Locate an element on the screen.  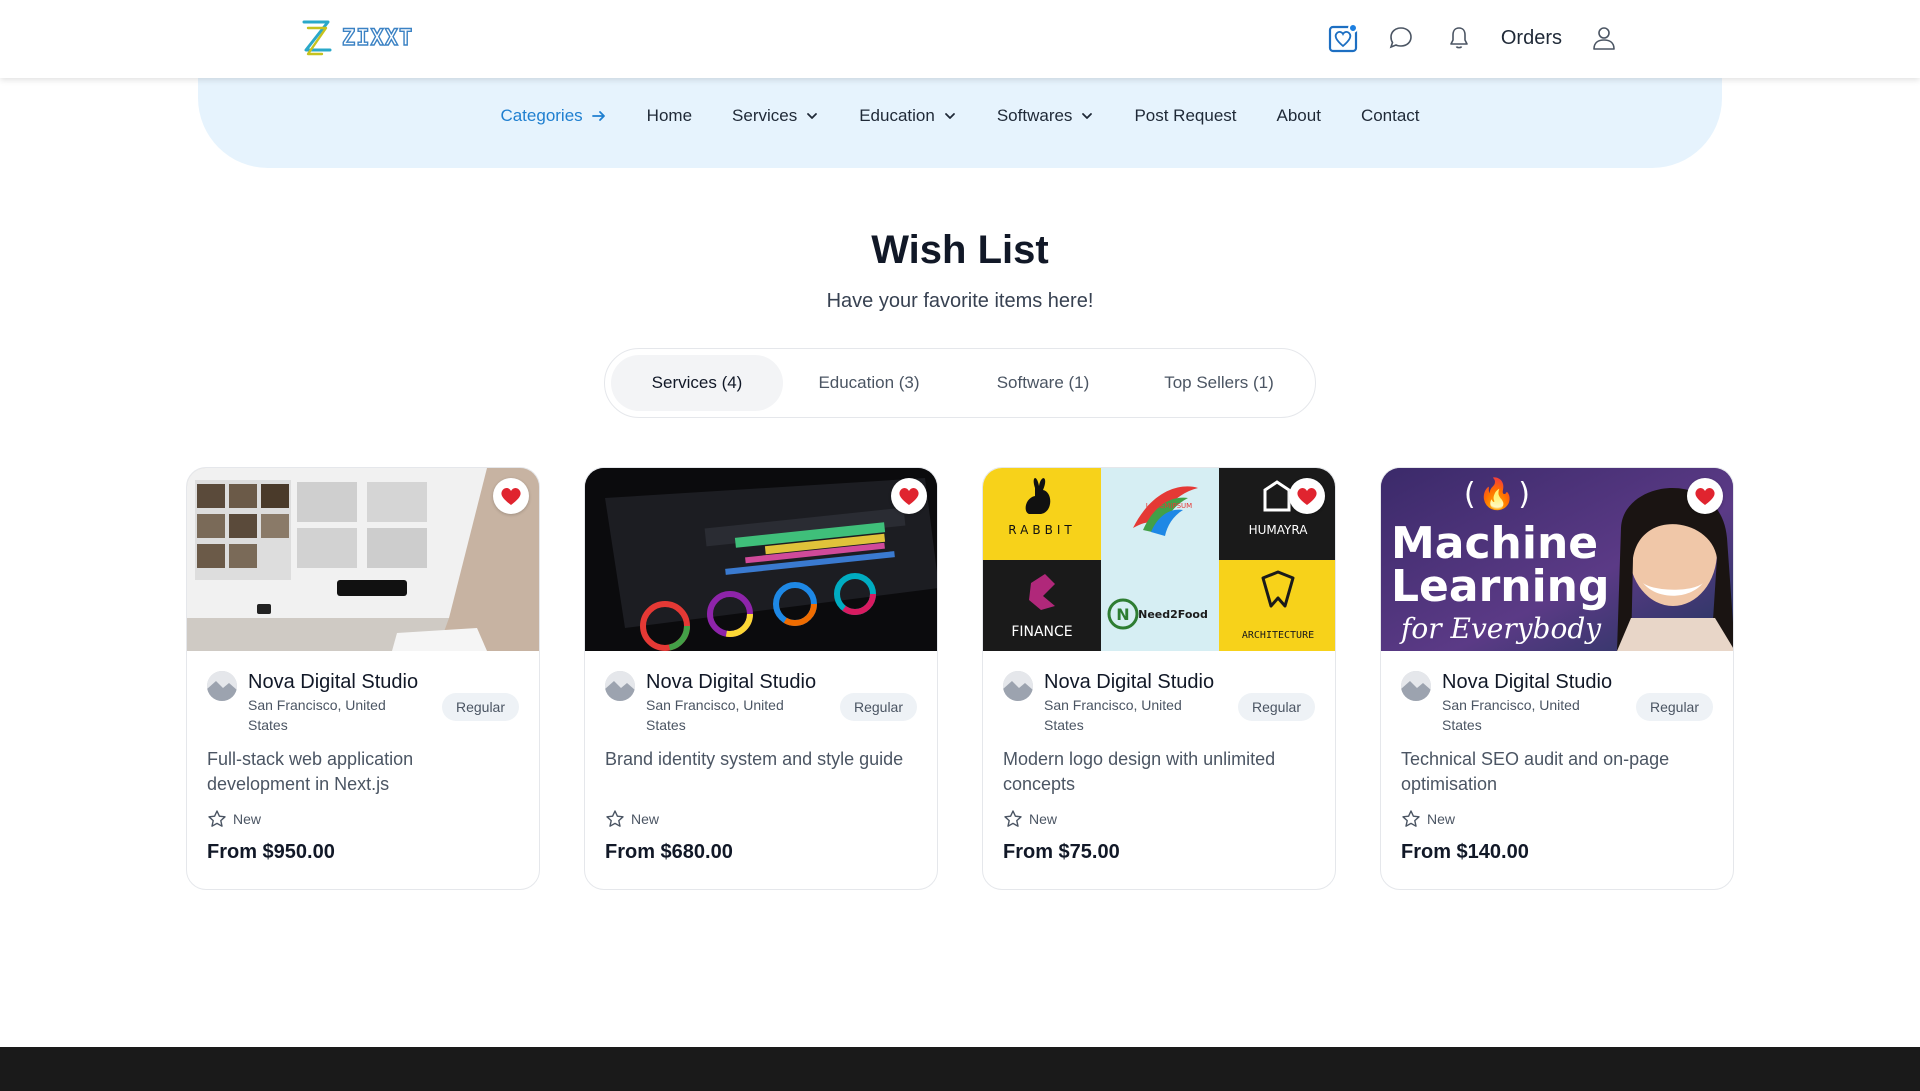
tab-services: Services (4) is located at coordinates (697, 383).